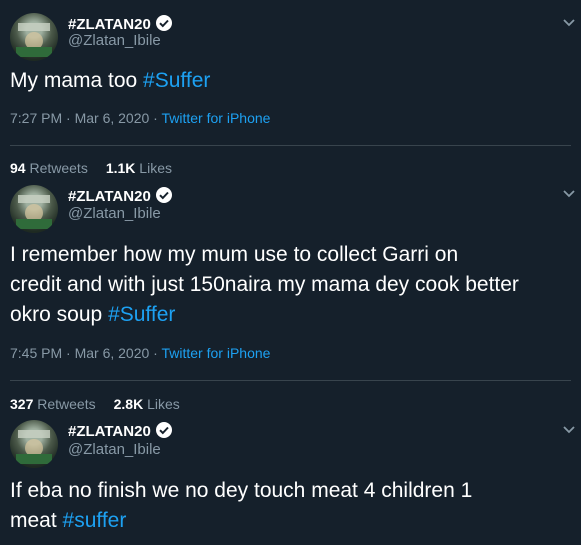 The image size is (581, 545). What do you see at coordinates (53, 404) in the screenshot?
I see `retweets-count: 327 Retweets` at bounding box center [53, 404].